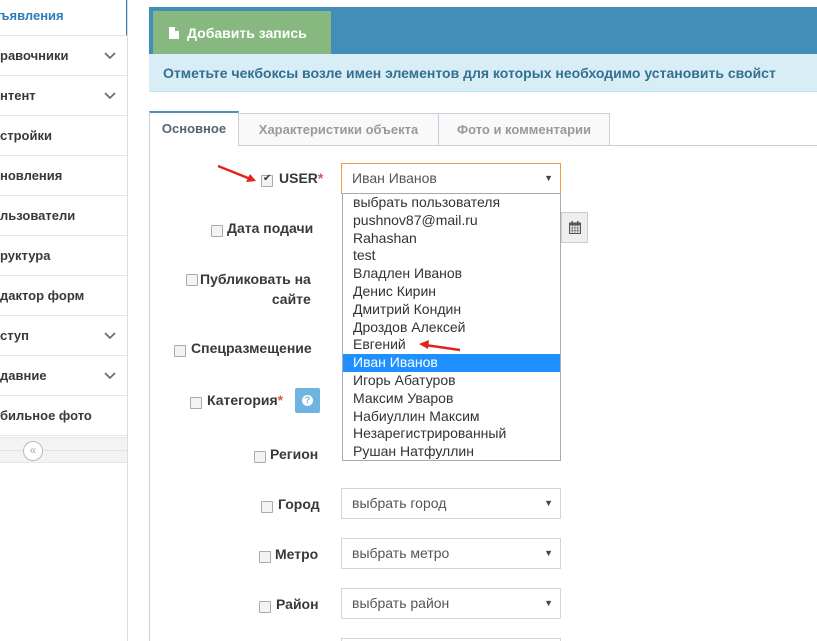 This screenshot has height=641, width=817. I want to click on special-placement-label: Спецразмещение, so click(251, 348).